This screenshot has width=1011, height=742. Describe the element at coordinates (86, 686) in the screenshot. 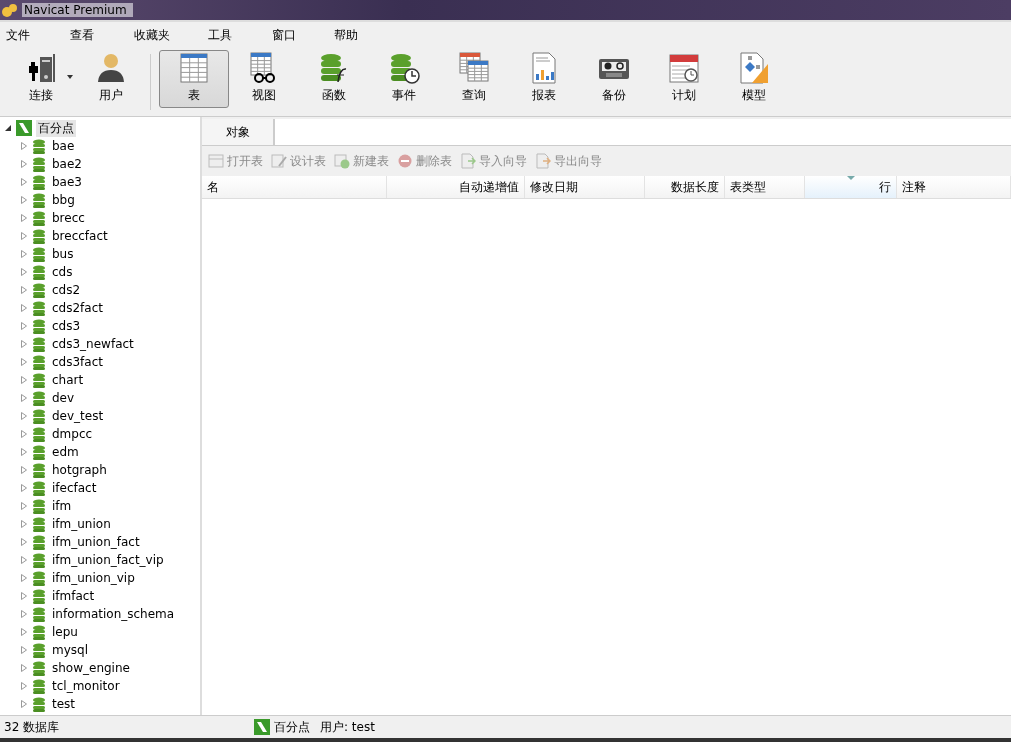

I see `database-name: tcl_monitor` at that location.